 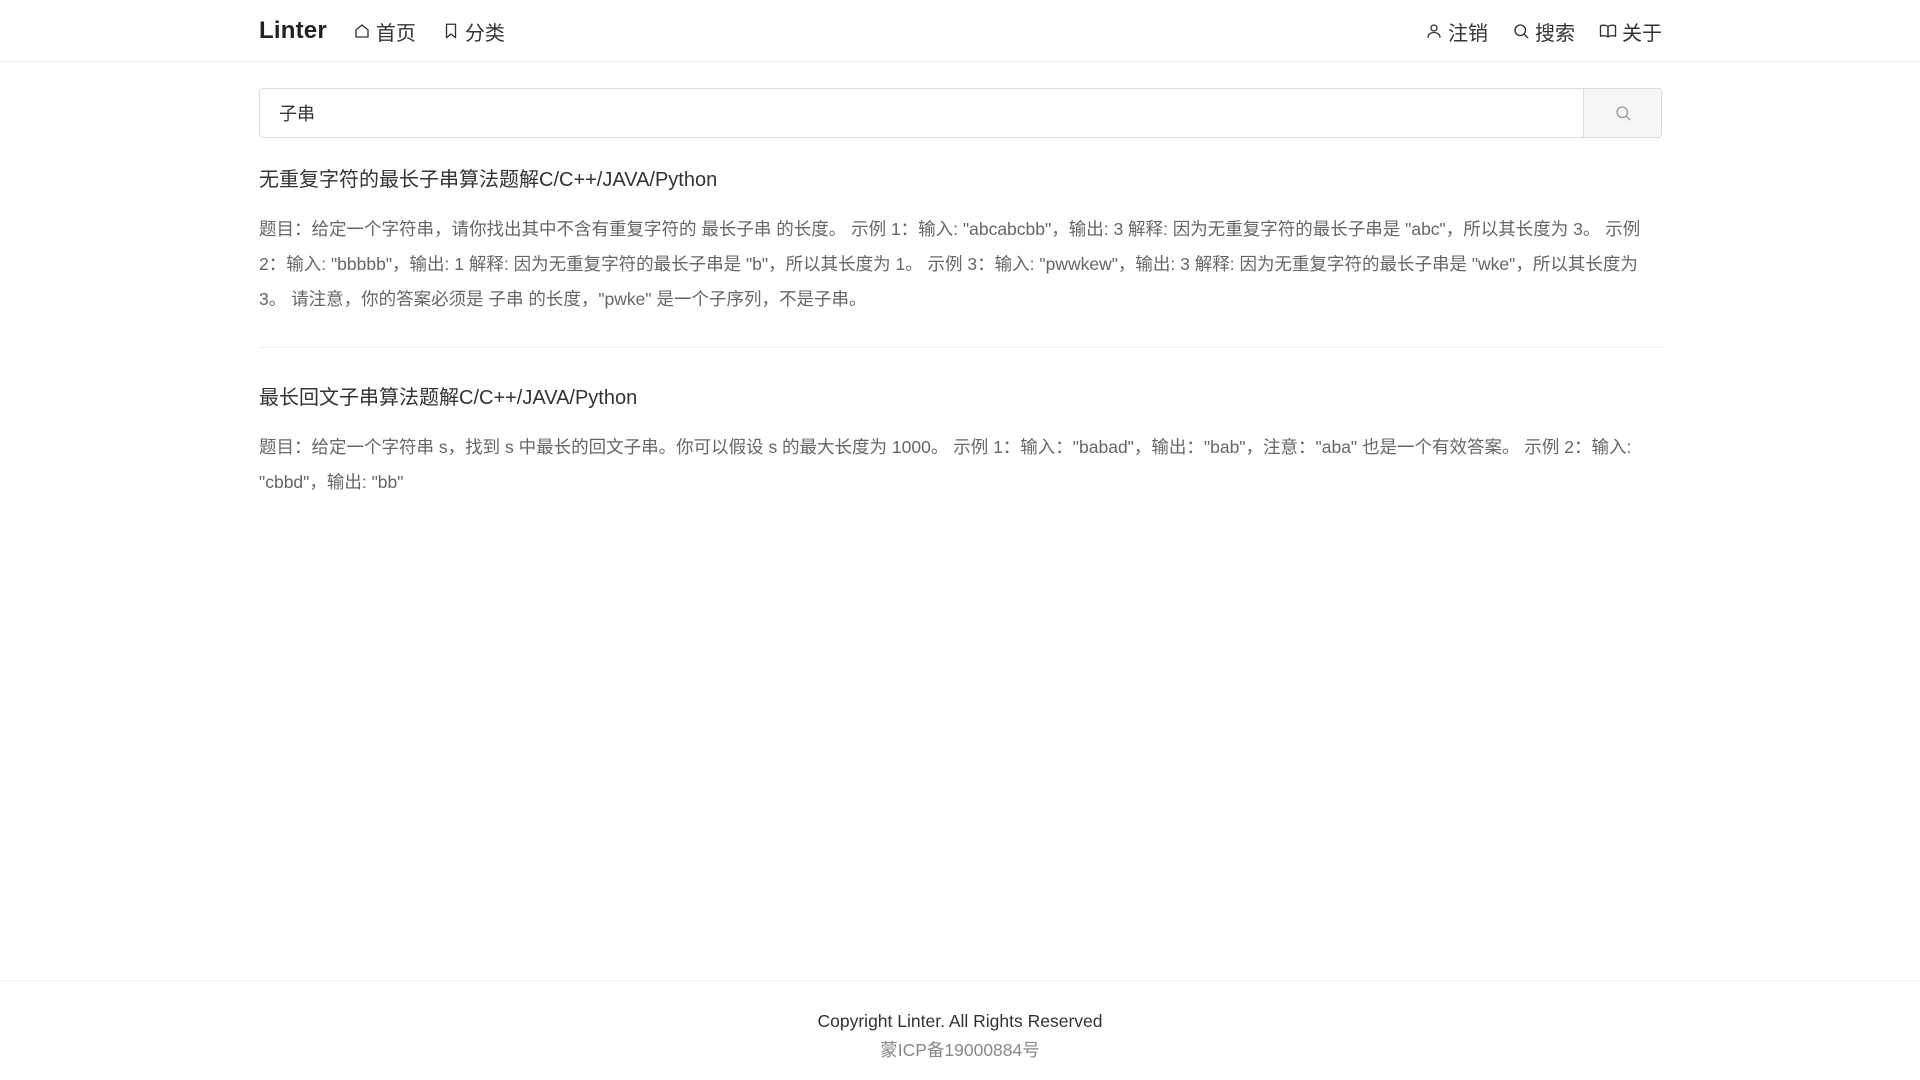 I want to click on icp-link: 蒙ICP备19000884号, so click(x=960, y=1050).